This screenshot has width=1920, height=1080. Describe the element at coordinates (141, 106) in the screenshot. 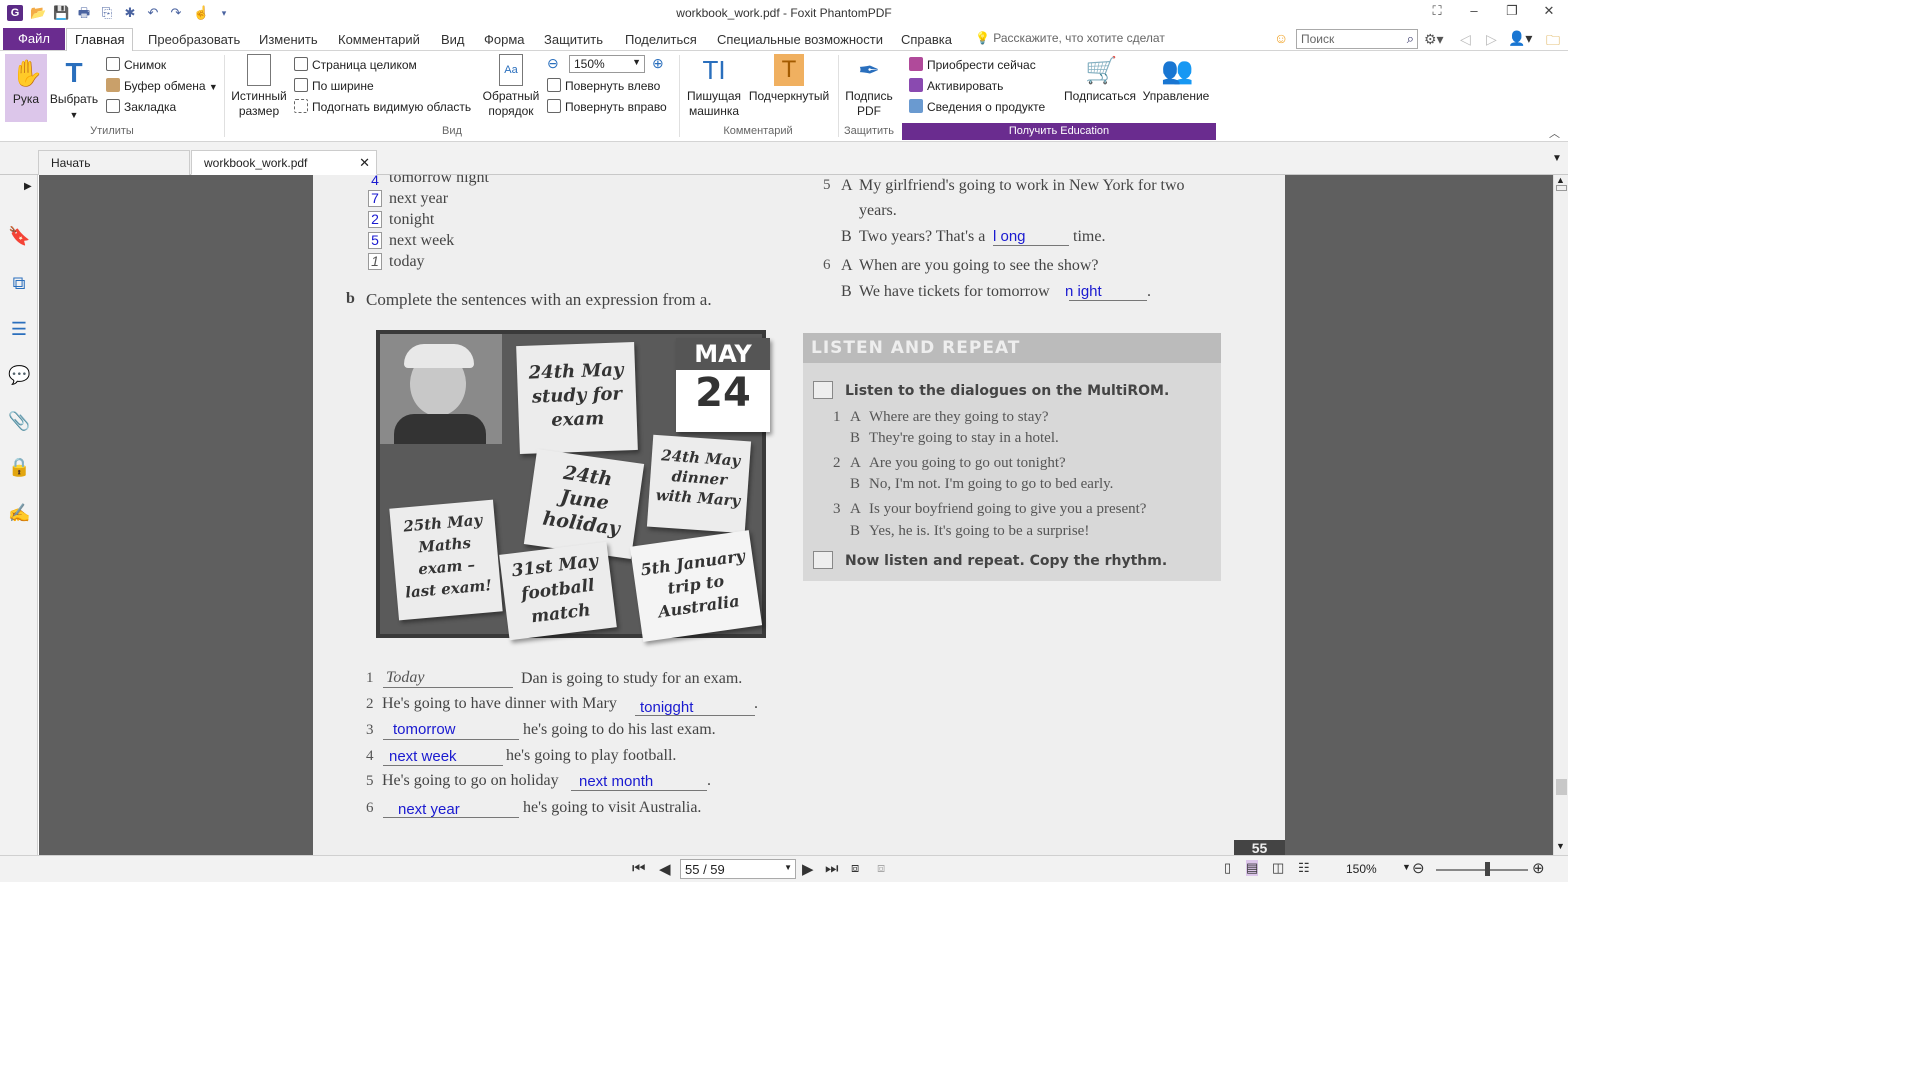

I see `bookmark-button: Закладка` at that location.